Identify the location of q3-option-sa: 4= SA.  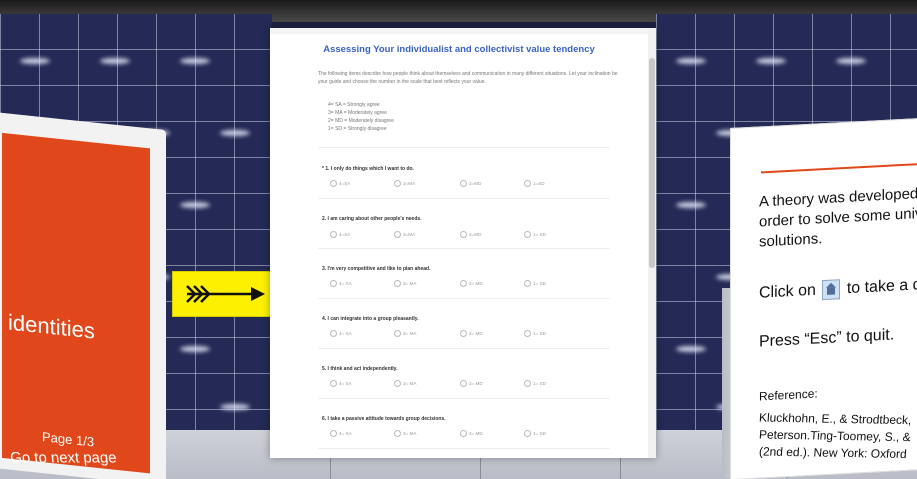
(341, 283).